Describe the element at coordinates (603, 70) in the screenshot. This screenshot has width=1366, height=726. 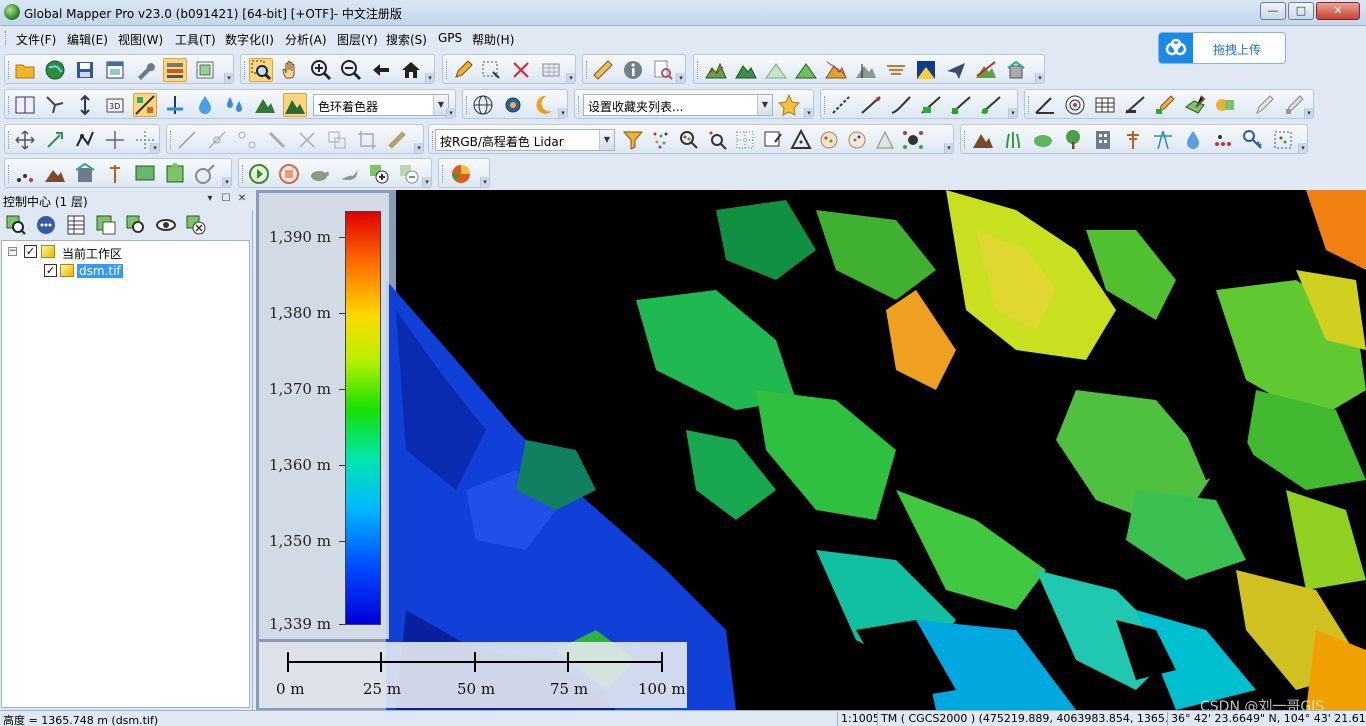
I see `ruler-measure-icon` at that location.